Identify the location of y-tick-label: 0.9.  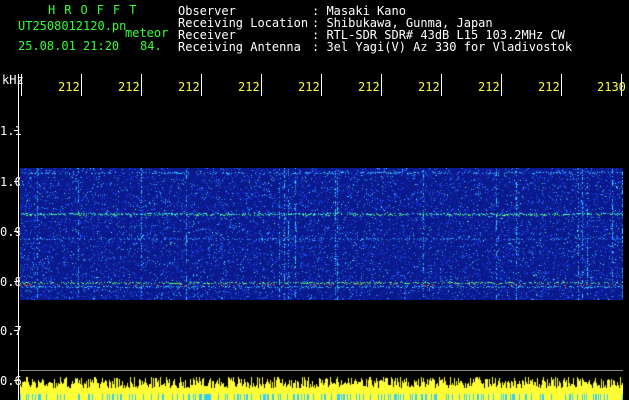
(11, 232).